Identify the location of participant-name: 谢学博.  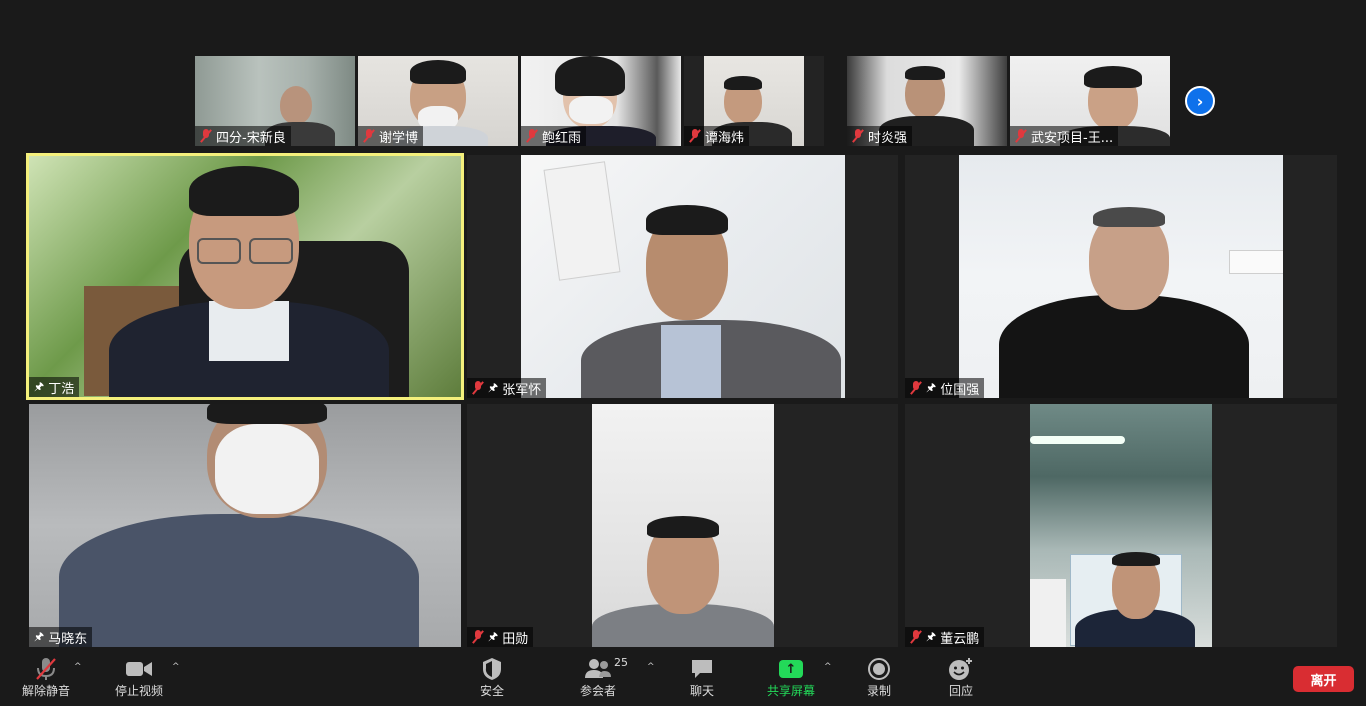
(399, 138).